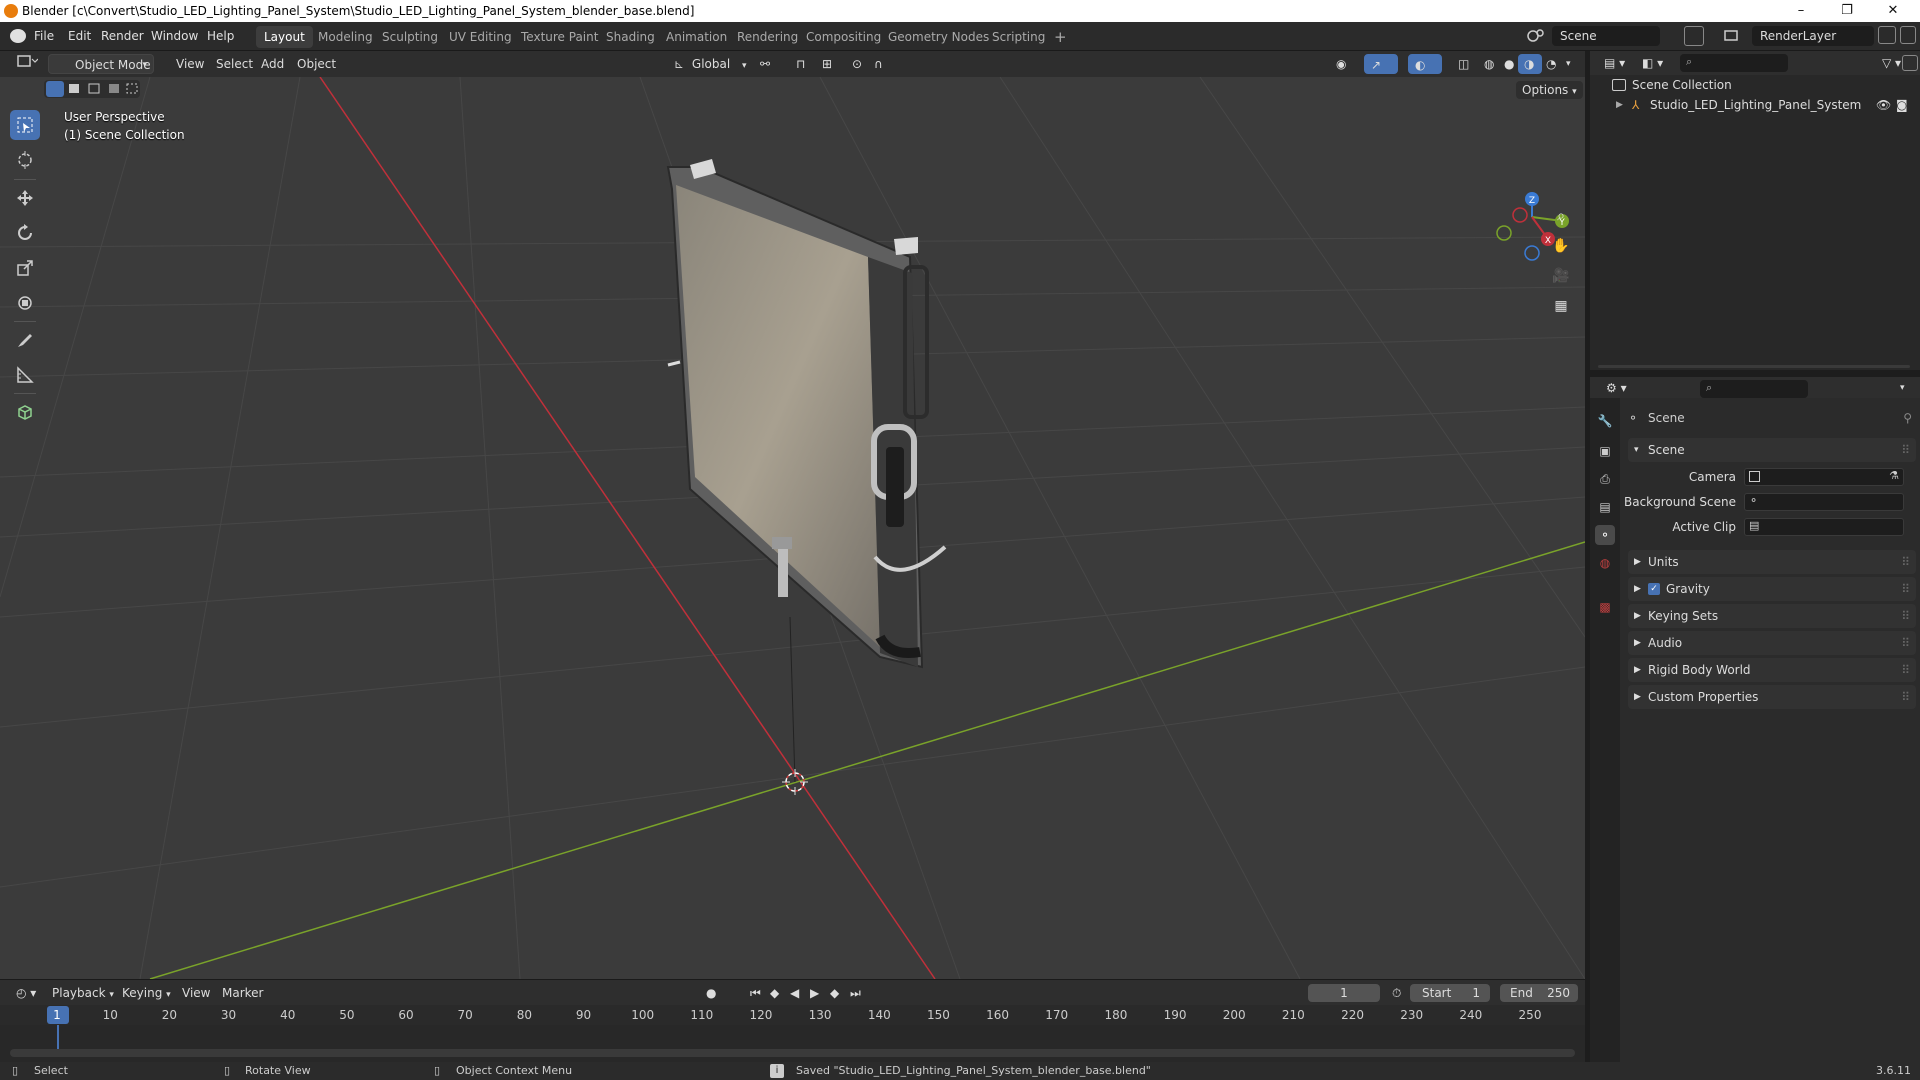  Describe the element at coordinates (559, 37) in the screenshot. I see `tab-texture-paint: Texture Paint` at that location.